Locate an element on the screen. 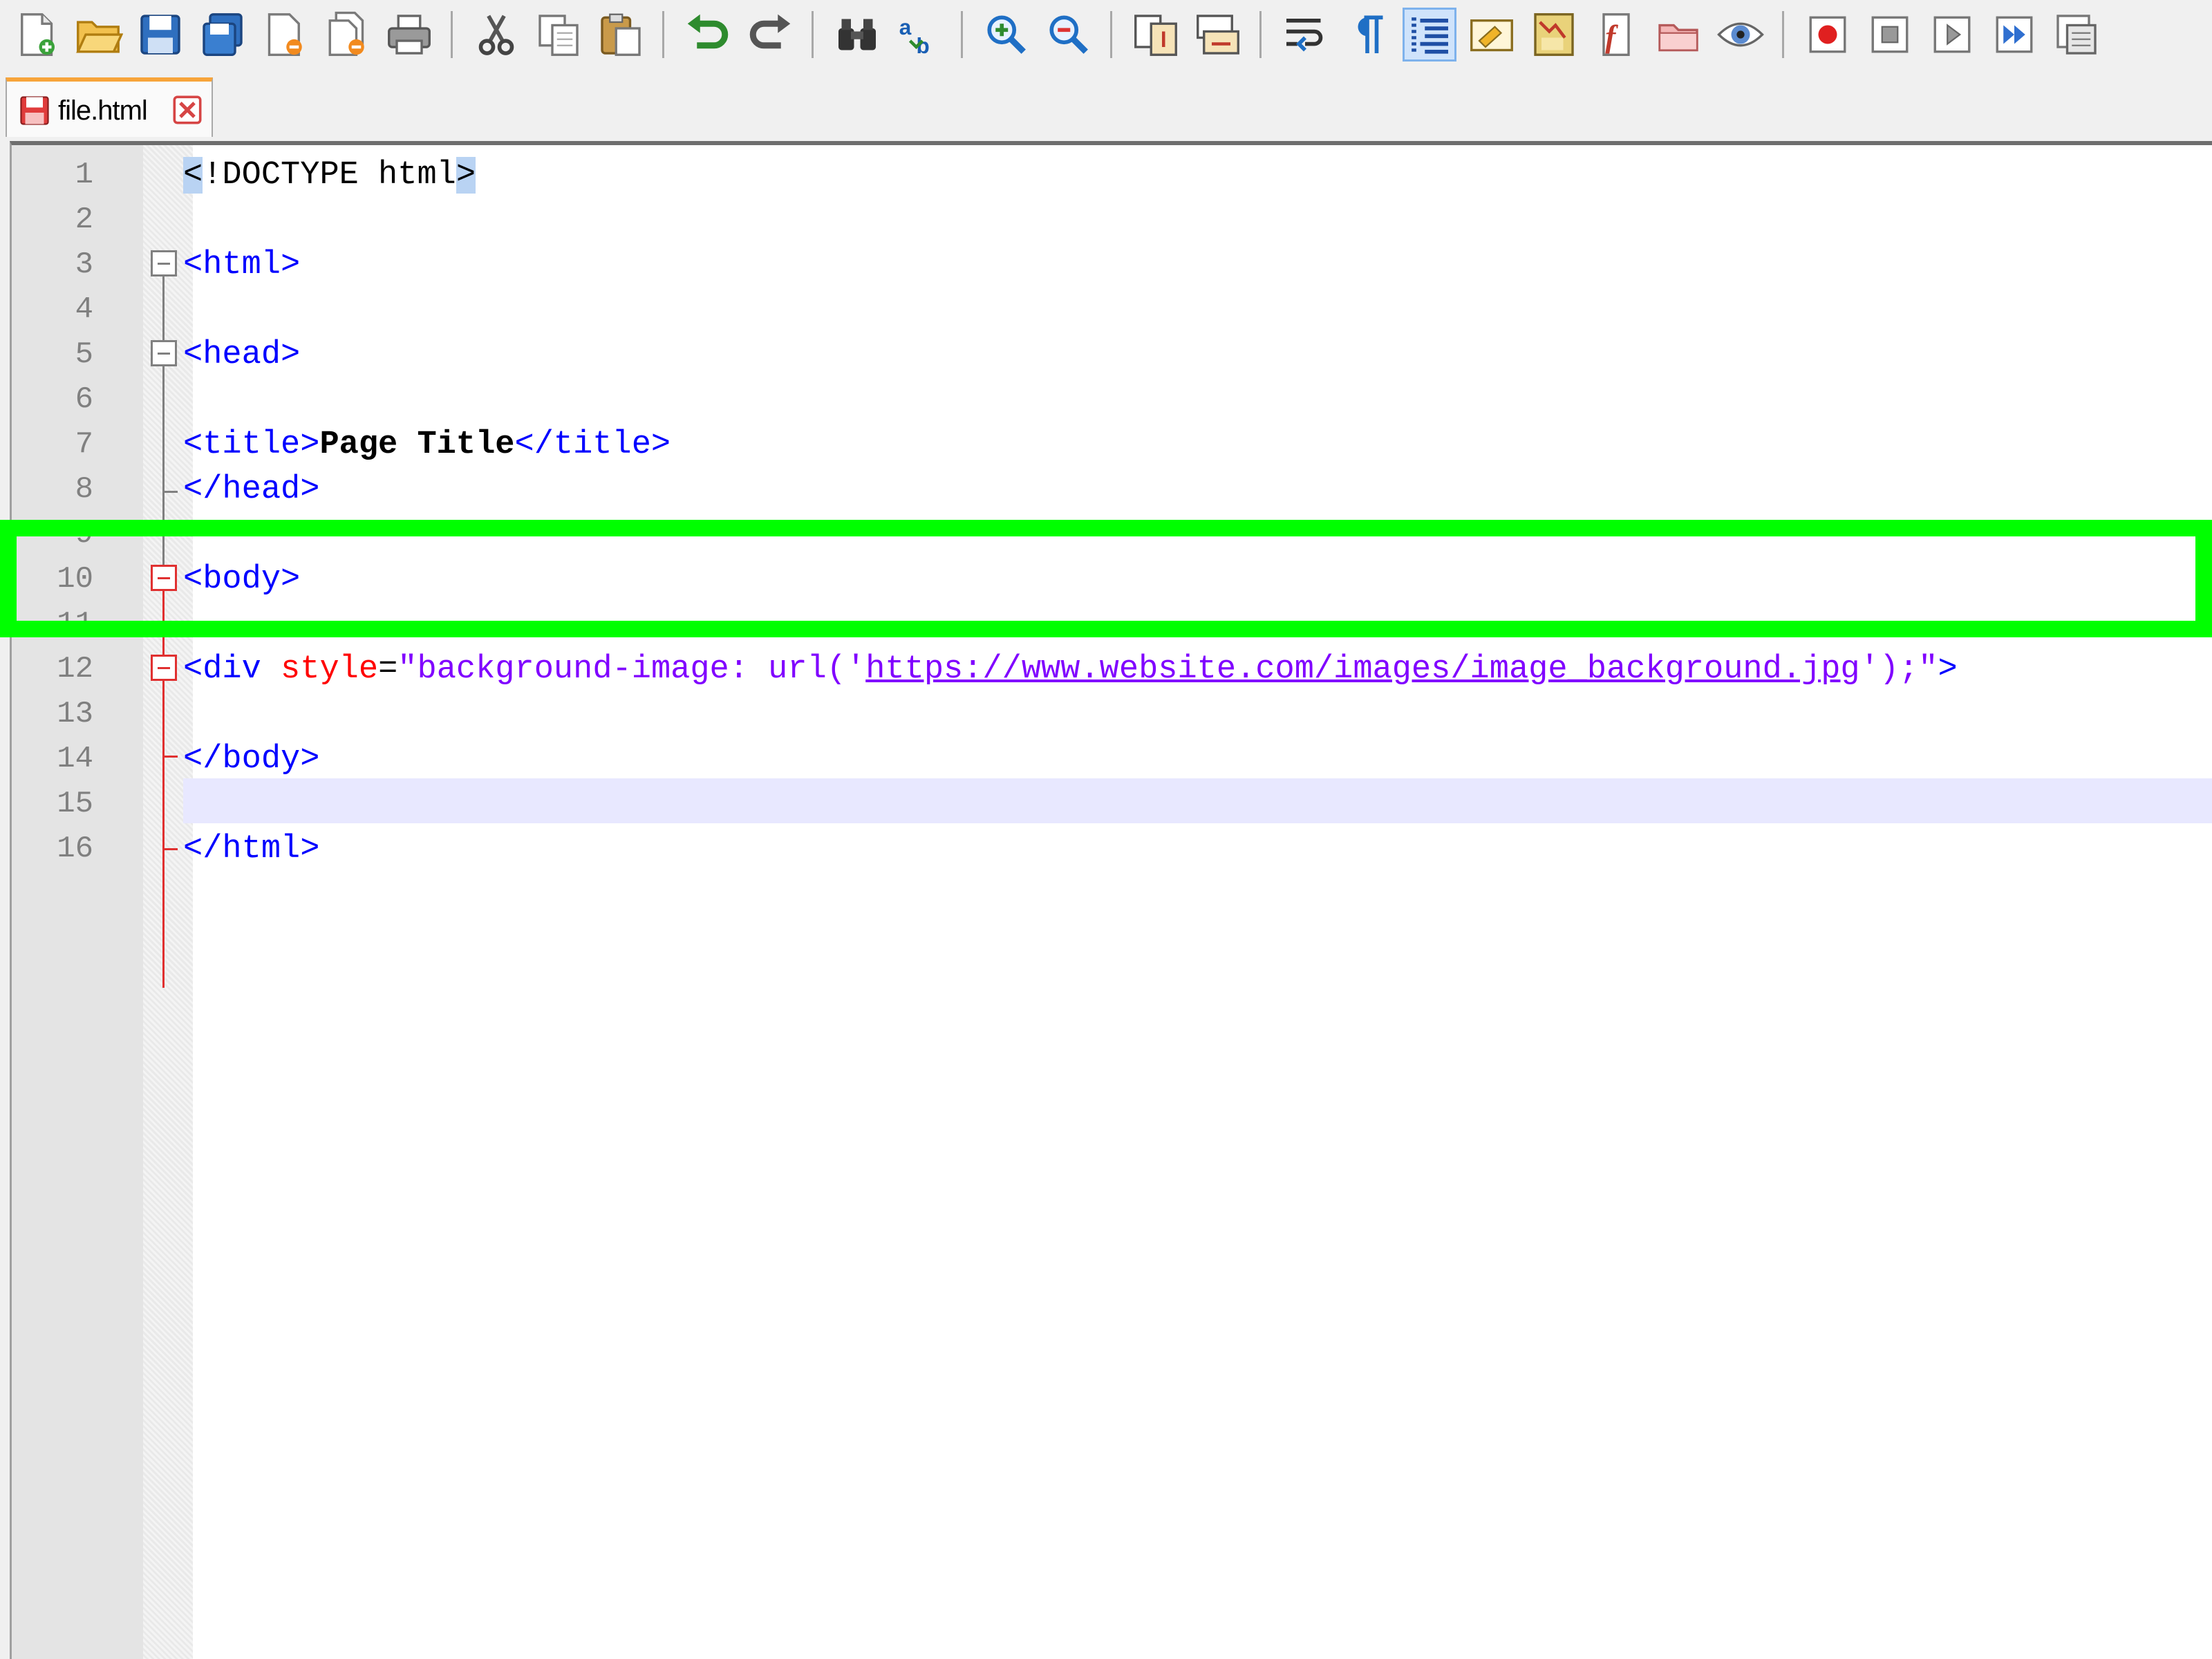 This screenshot has width=2212, height=1659. code-line-14: </body> is located at coordinates (251, 759).